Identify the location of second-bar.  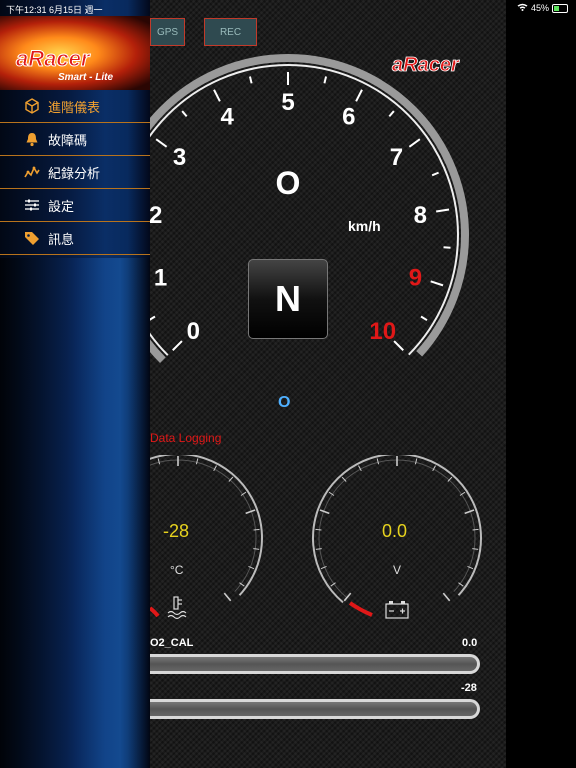
(315, 709).